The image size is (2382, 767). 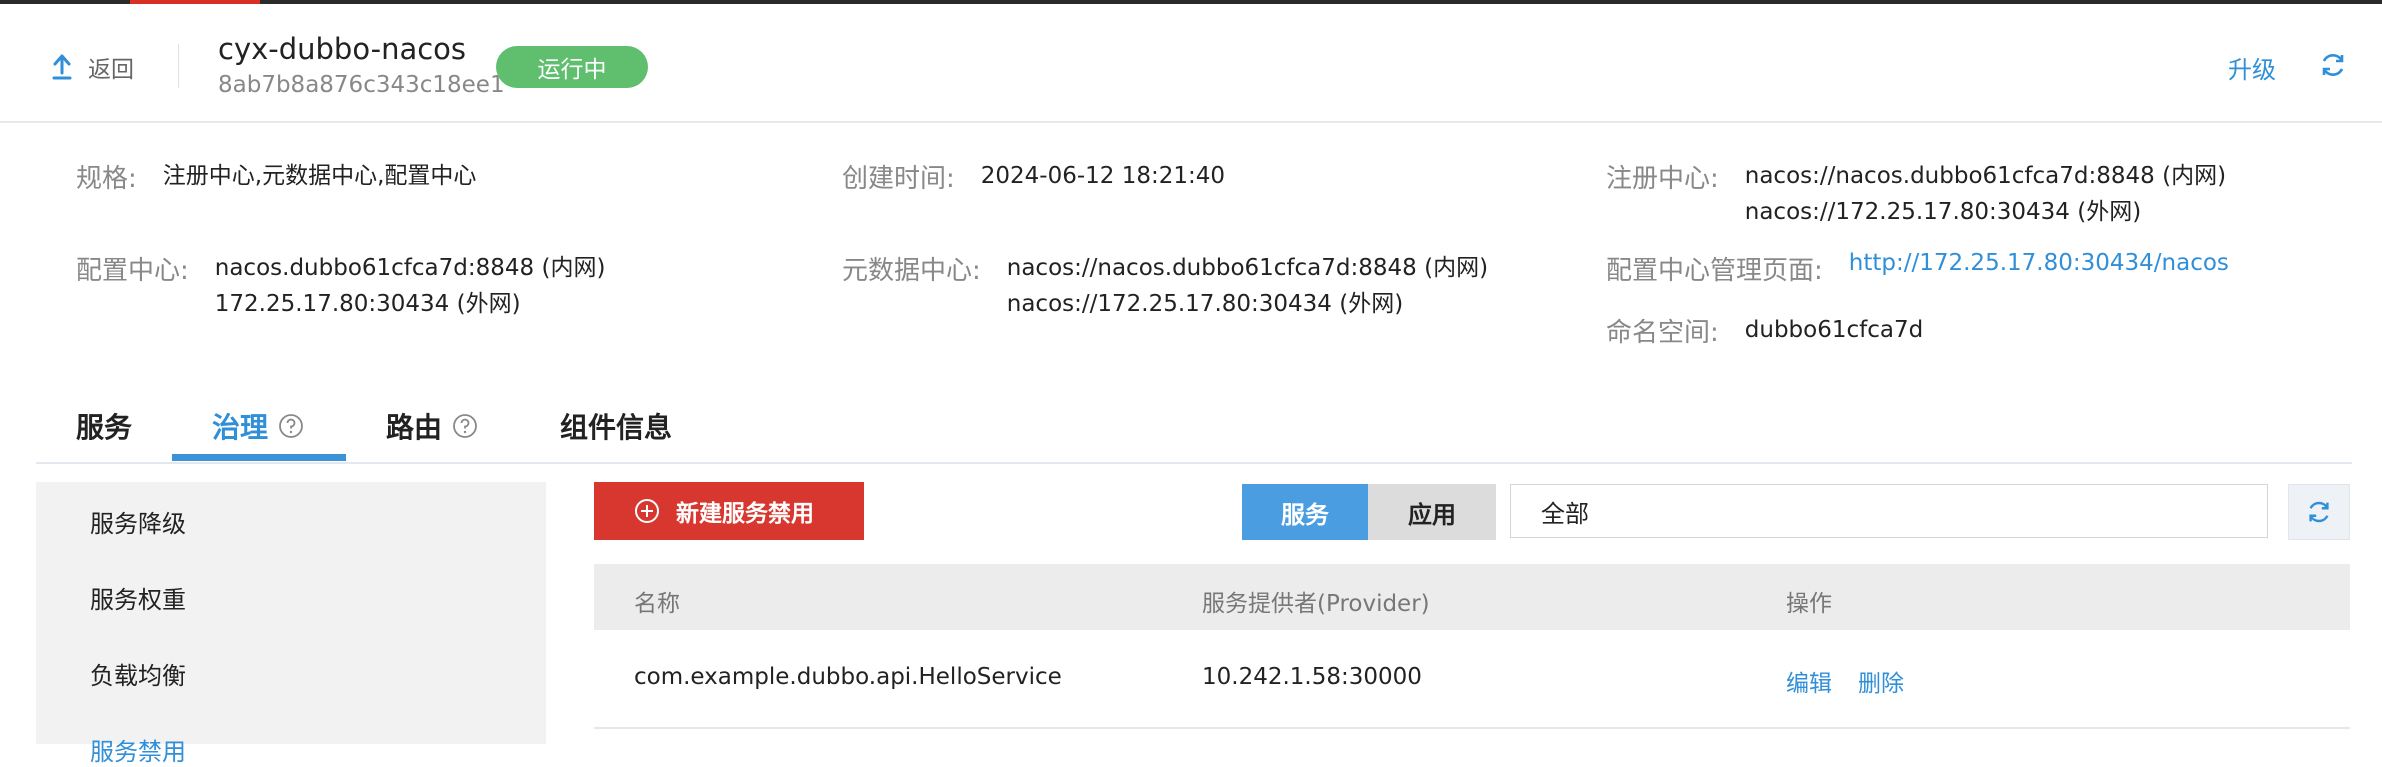 I want to click on status-badge: 运行中, so click(x=572, y=67).